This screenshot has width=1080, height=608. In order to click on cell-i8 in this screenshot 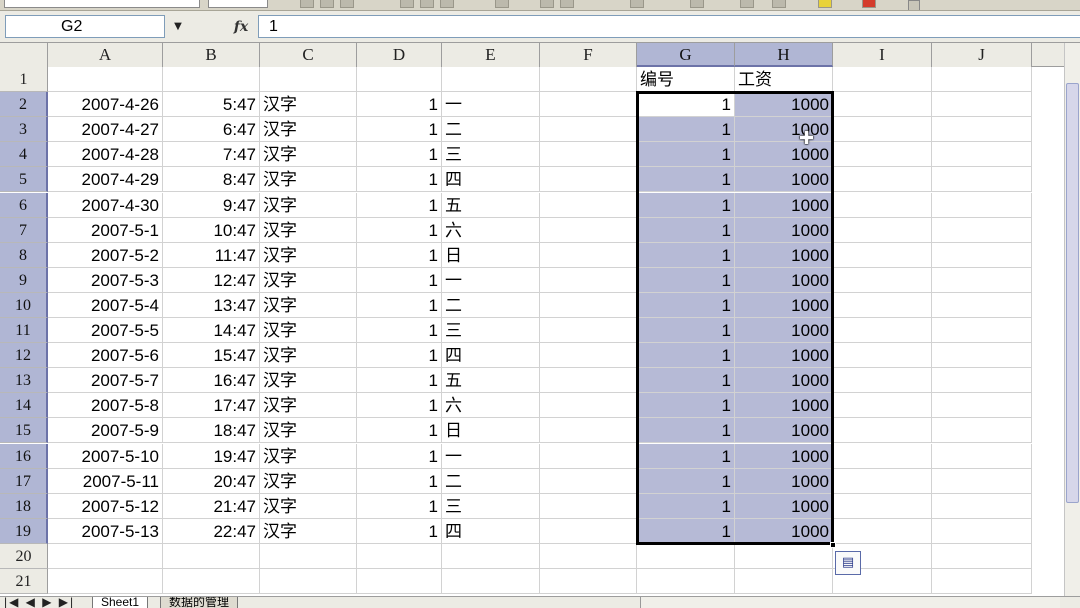, I will do `click(882, 255)`.